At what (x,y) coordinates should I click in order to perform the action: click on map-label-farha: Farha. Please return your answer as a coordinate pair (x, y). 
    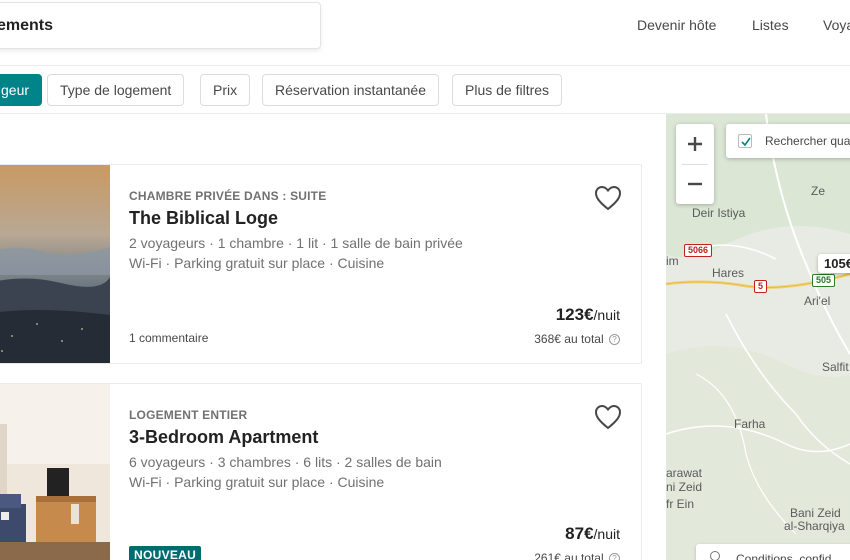
    Looking at the image, I should click on (750, 424).